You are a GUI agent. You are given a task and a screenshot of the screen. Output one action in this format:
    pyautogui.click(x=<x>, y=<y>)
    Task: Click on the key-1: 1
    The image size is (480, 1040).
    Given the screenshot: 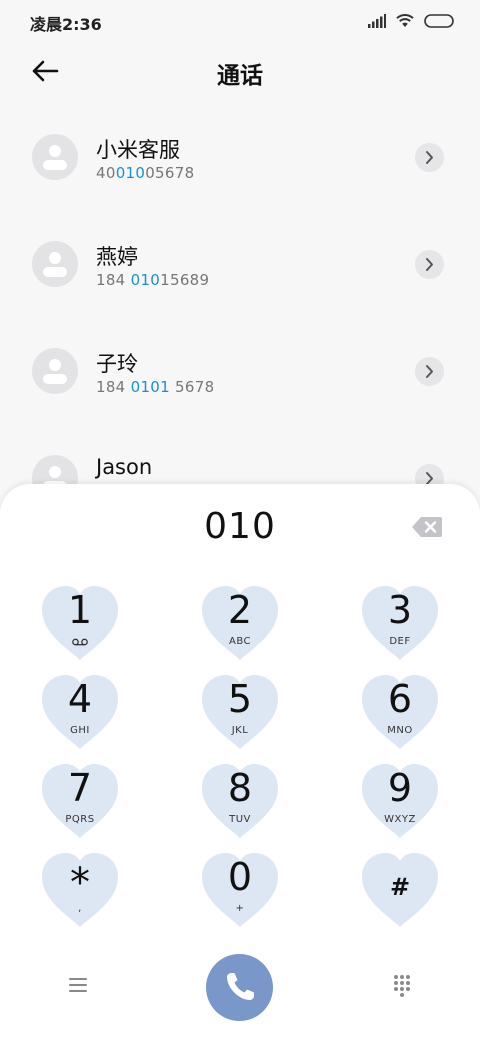 What is the action you would take?
    pyautogui.click(x=80, y=624)
    